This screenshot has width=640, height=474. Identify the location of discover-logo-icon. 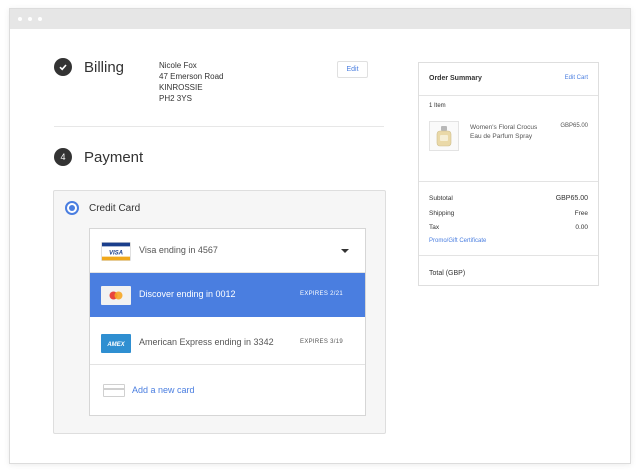
(116, 295).